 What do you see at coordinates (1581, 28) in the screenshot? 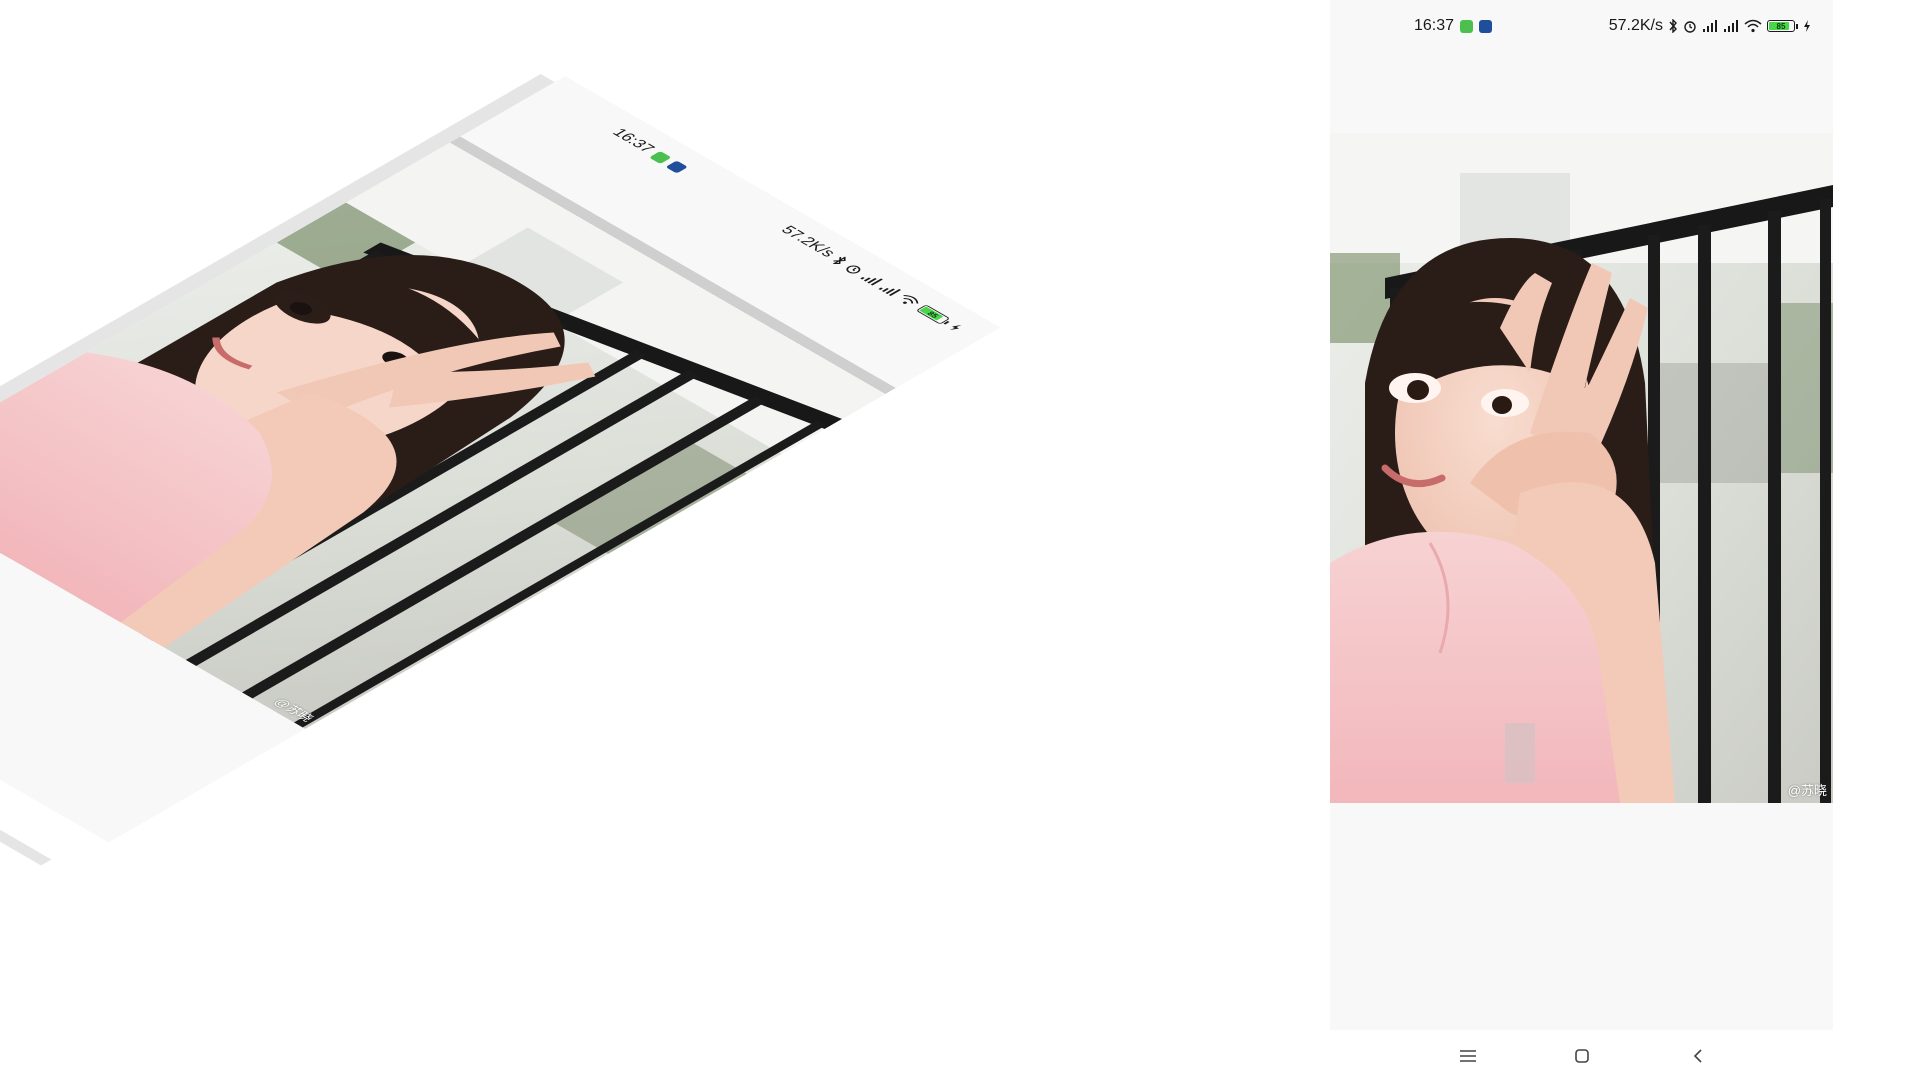
I see `status-bar: 16:37 57.2K/s 85` at bounding box center [1581, 28].